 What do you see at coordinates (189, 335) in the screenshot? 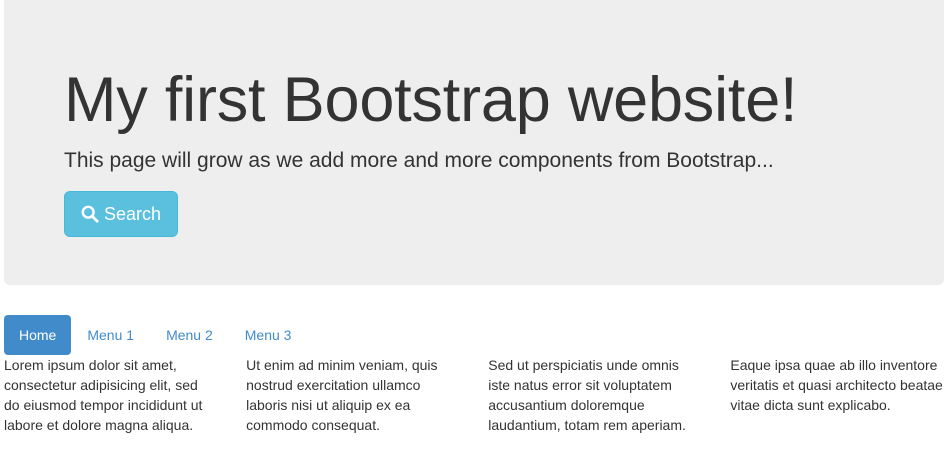
I see `nav-item-menu-2: Menu 2` at bounding box center [189, 335].